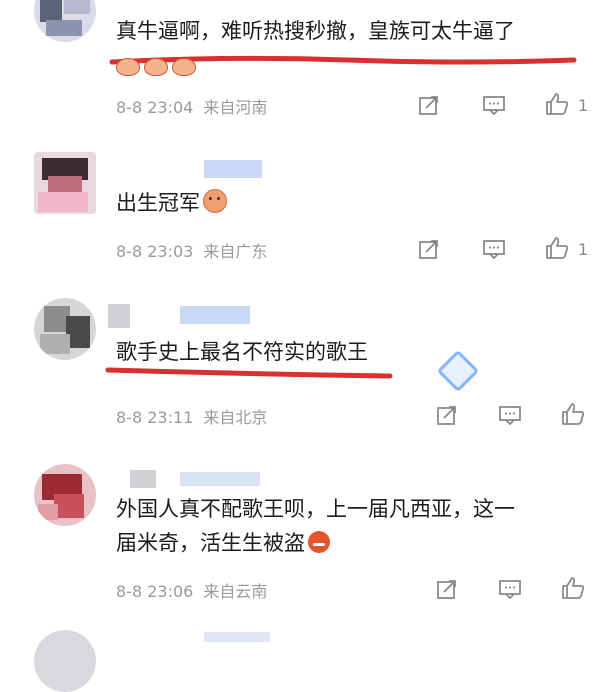 The width and height of the screenshot is (600, 692). Describe the element at coordinates (235, 591) in the screenshot. I see `comment-location: 来自云南` at that location.